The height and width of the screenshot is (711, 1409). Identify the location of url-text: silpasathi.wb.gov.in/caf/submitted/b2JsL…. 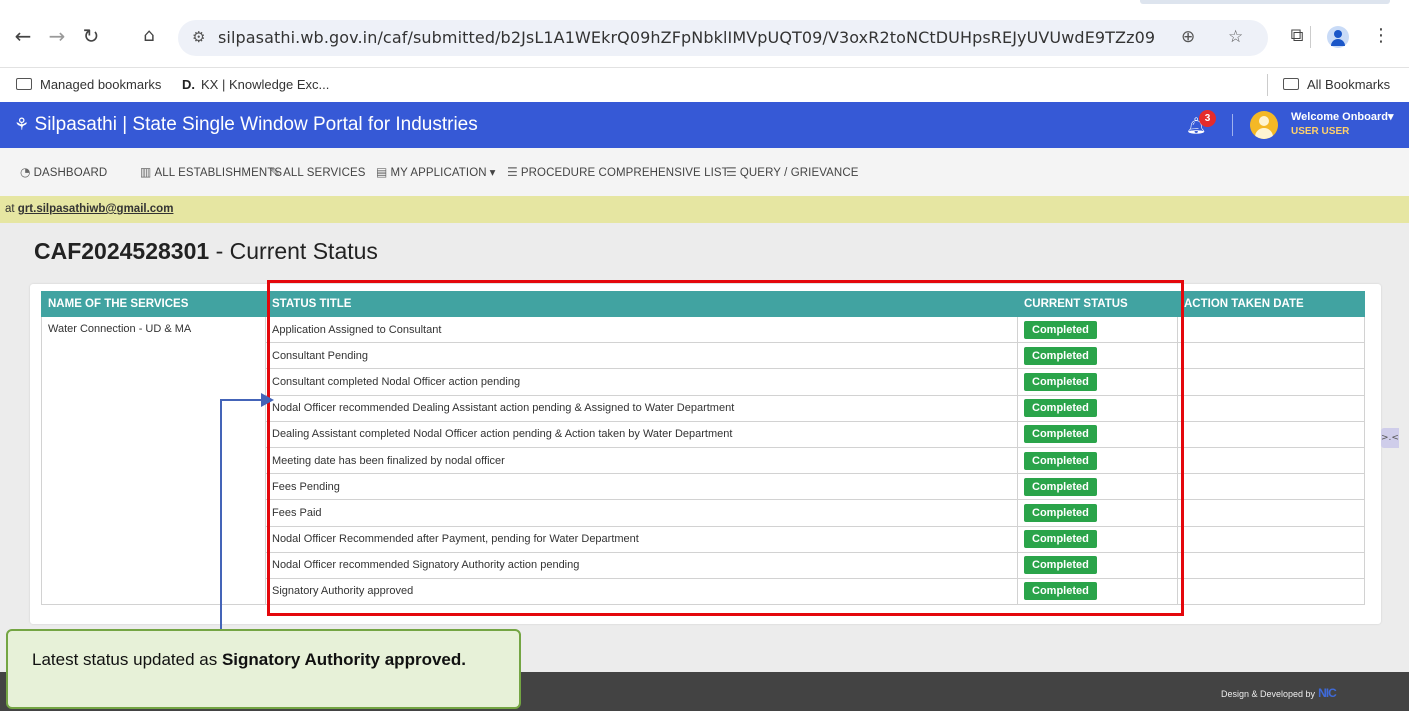
(686, 37).